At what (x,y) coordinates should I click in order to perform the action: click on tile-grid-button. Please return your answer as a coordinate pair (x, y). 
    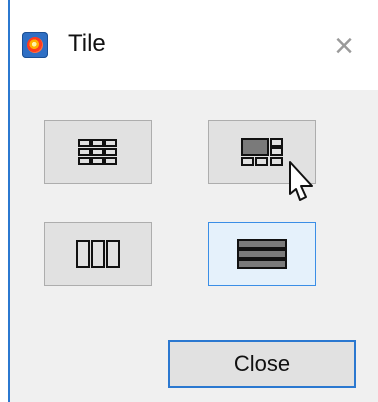
    Looking at the image, I should click on (98, 152).